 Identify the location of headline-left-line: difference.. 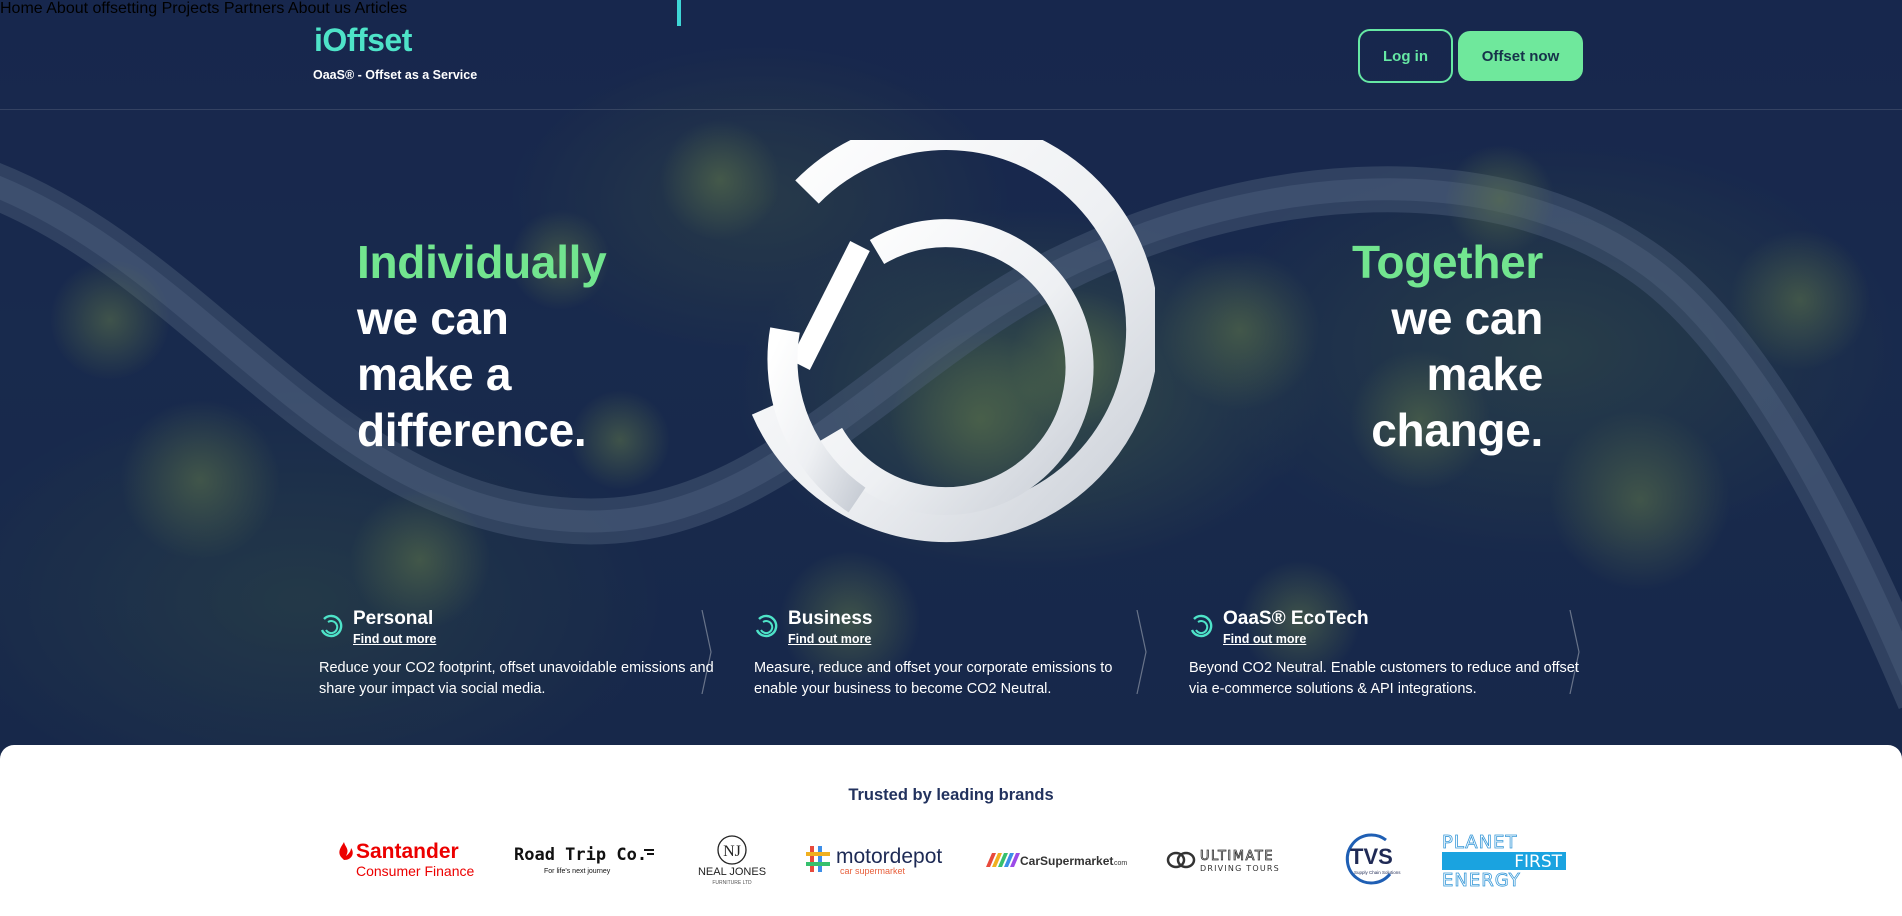
(472, 430).